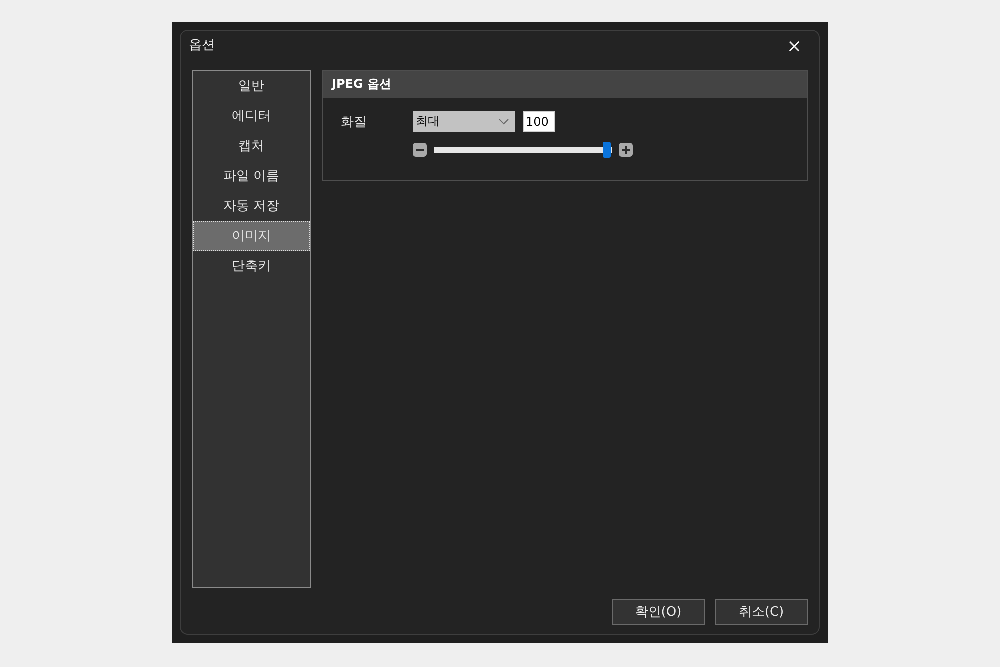  Describe the element at coordinates (761, 612) in the screenshot. I see `cancel-button: 취소(C)` at that location.